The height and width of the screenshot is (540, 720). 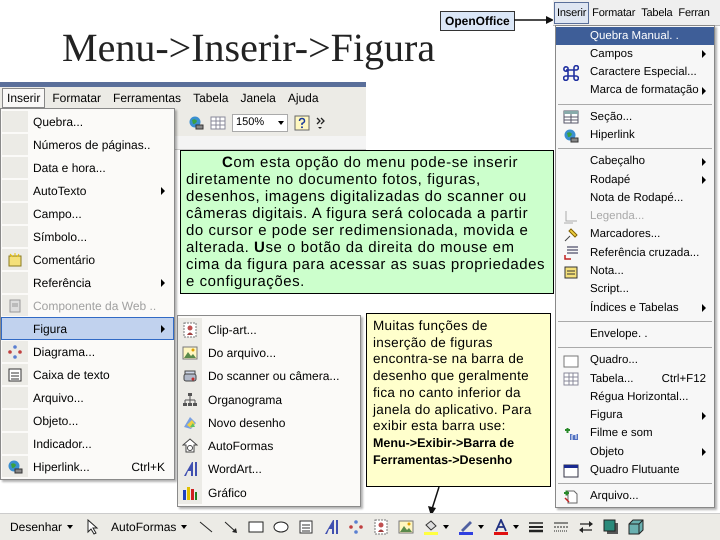 What do you see at coordinates (635, 452) in the screenshot?
I see `menu-item: Objeto` at bounding box center [635, 452].